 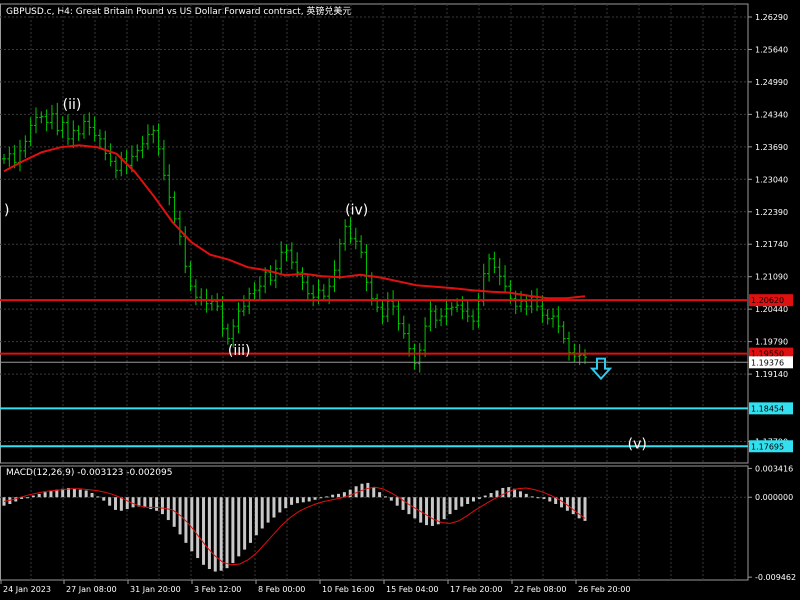 I want to click on macd-tick-label: 0.003416, so click(x=774, y=468).